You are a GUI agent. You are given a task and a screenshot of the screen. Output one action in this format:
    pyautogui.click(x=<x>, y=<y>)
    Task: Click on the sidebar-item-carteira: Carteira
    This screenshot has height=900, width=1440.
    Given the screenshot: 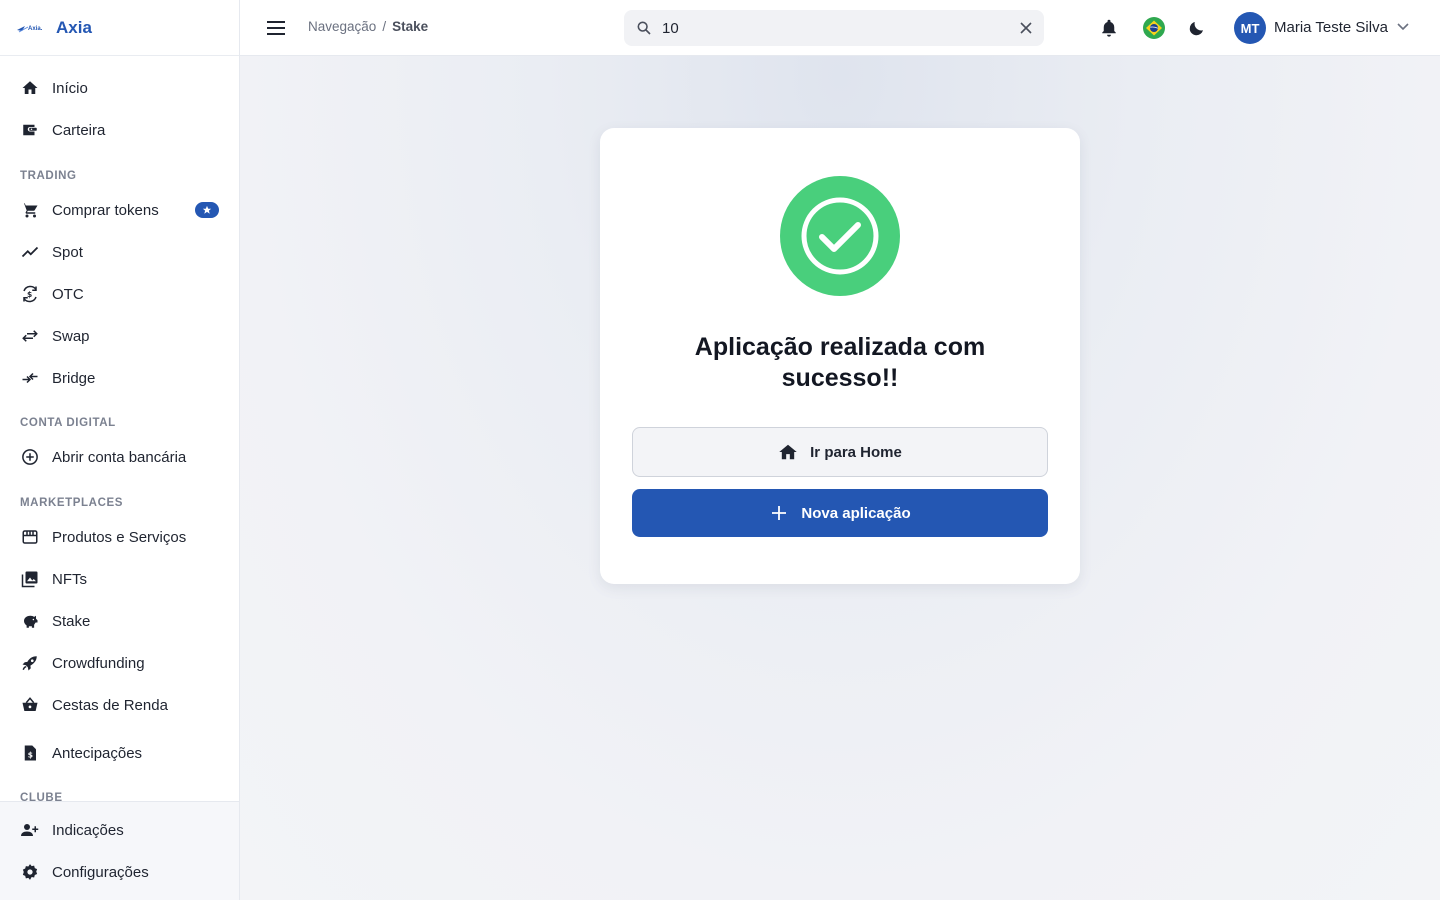 What is the action you would take?
    pyautogui.click(x=119, y=130)
    